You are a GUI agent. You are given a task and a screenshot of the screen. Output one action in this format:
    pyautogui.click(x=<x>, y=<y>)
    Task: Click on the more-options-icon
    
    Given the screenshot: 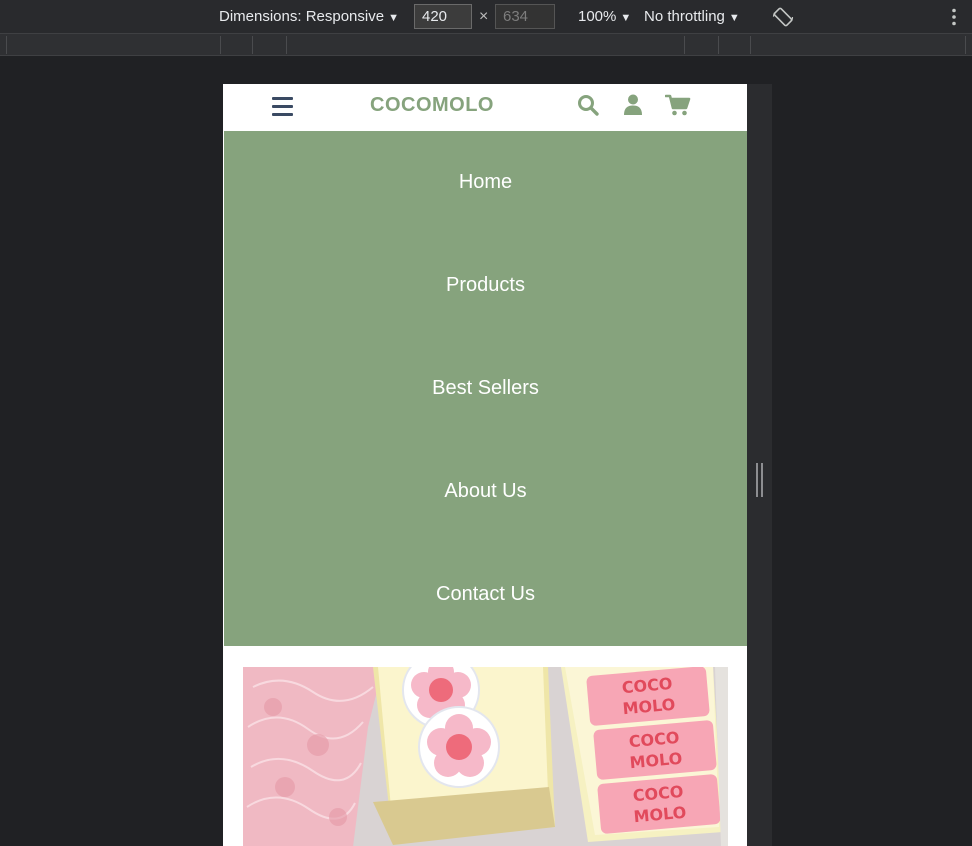 What is the action you would take?
    pyautogui.click(x=954, y=17)
    